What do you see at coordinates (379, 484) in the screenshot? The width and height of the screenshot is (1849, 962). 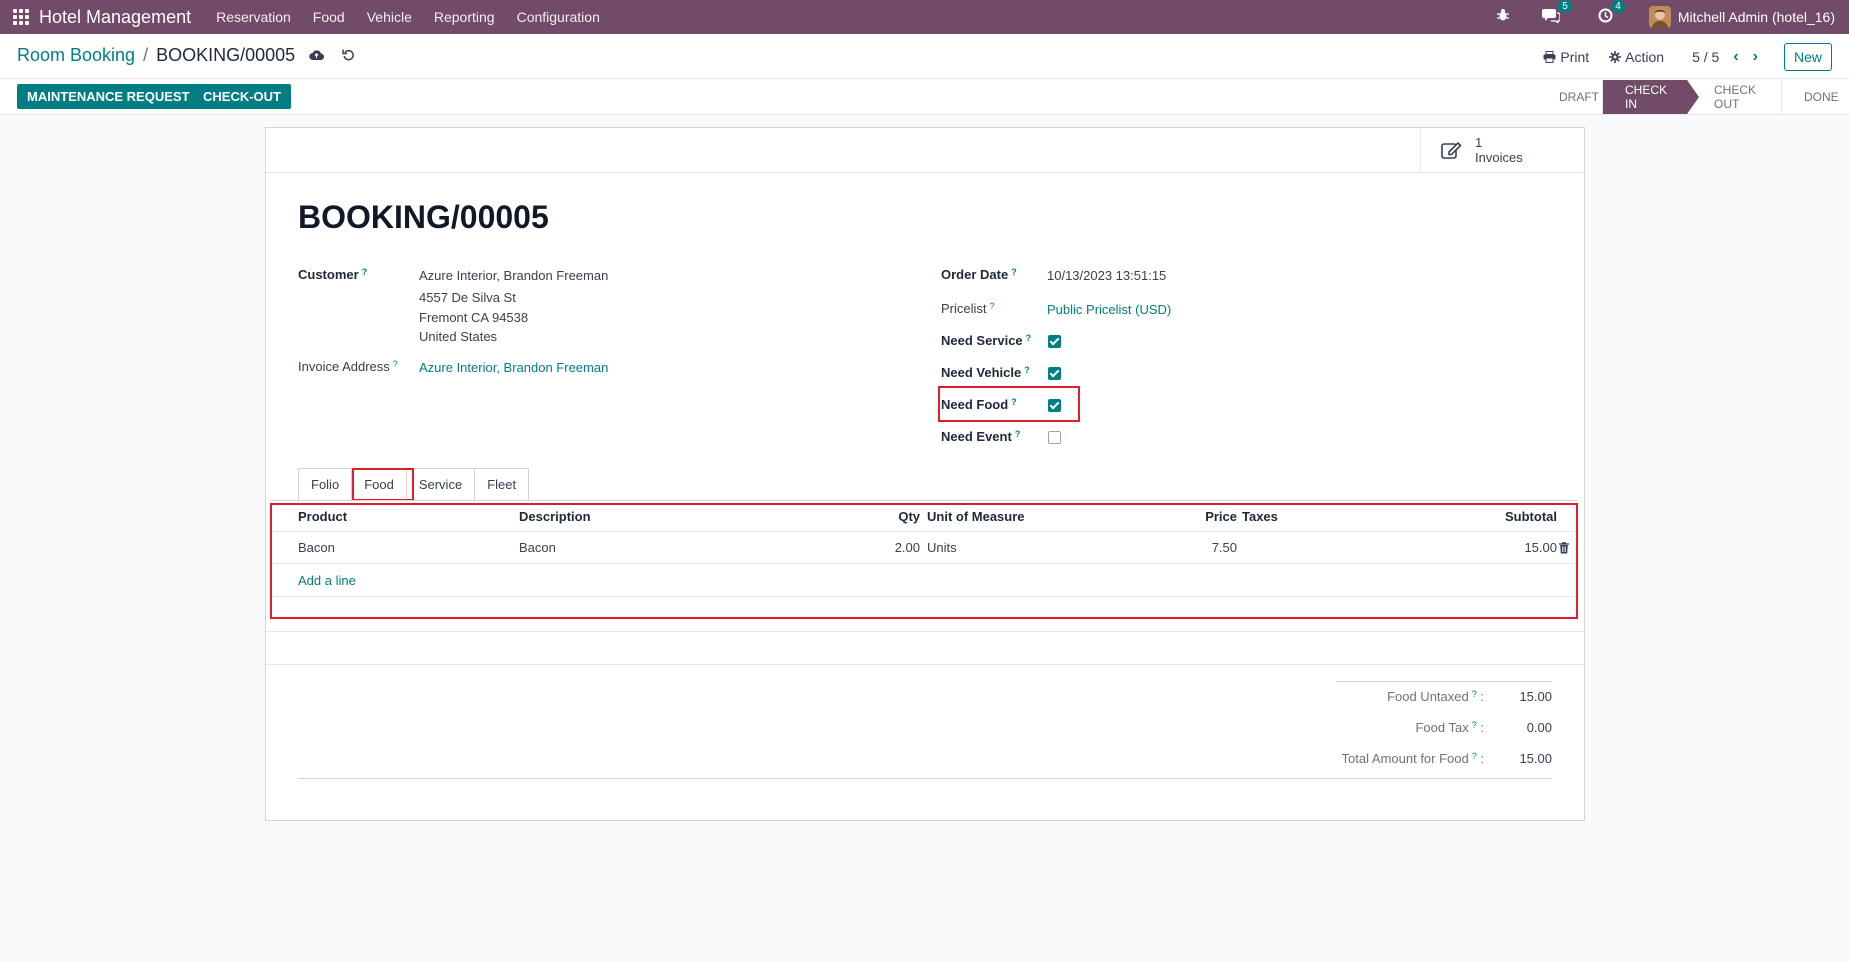 I see `tab-food: Food` at bounding box center [379, 484].